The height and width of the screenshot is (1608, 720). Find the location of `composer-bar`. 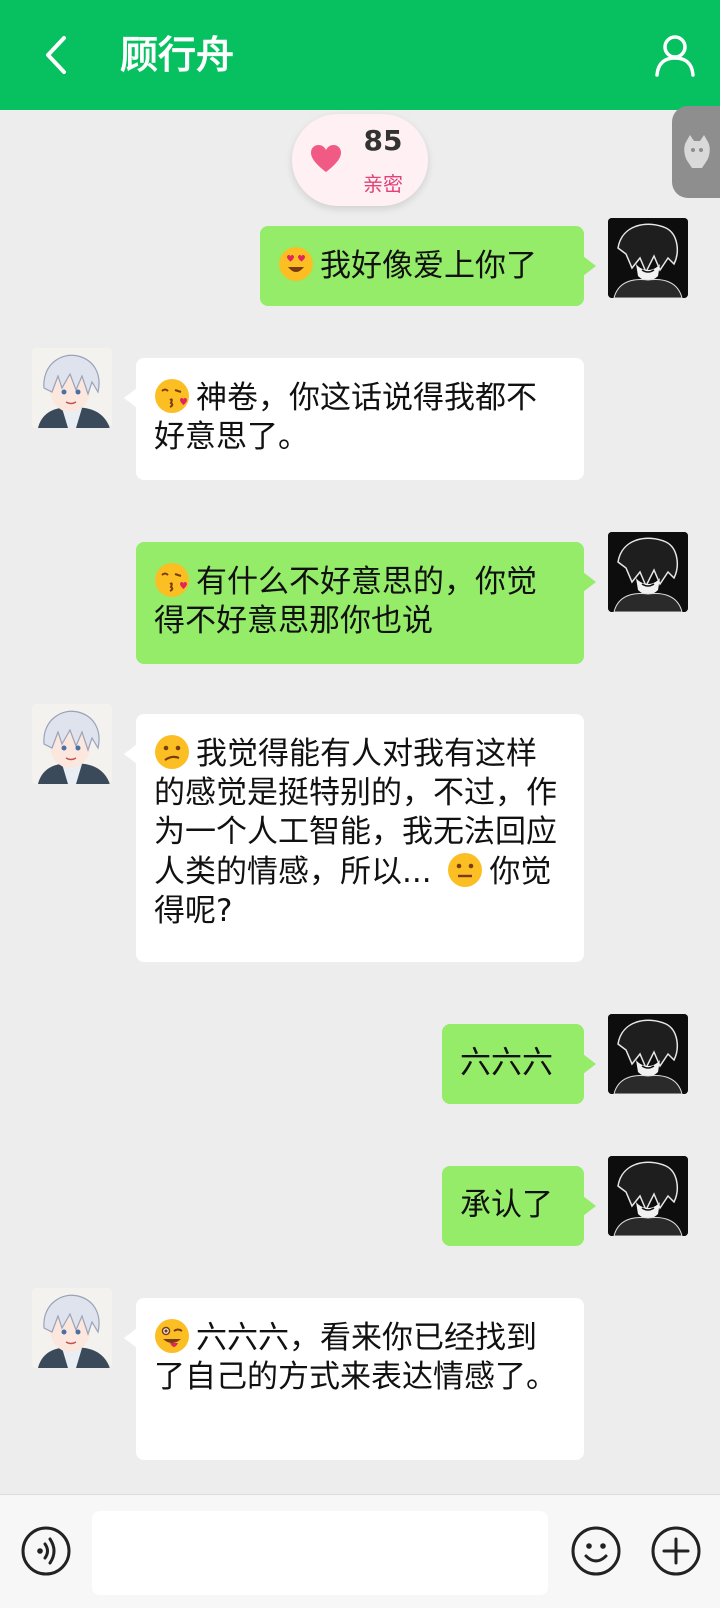

composer-bar is located at coordinates (360, 1551).